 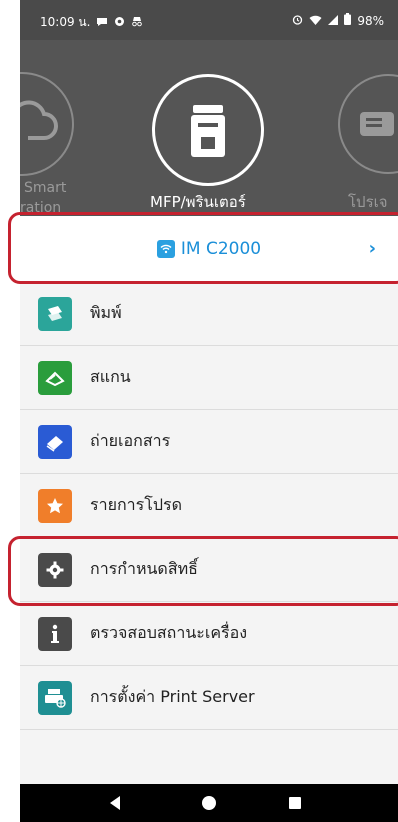 I want to click on gear-icon, so click(x=55, y=569).